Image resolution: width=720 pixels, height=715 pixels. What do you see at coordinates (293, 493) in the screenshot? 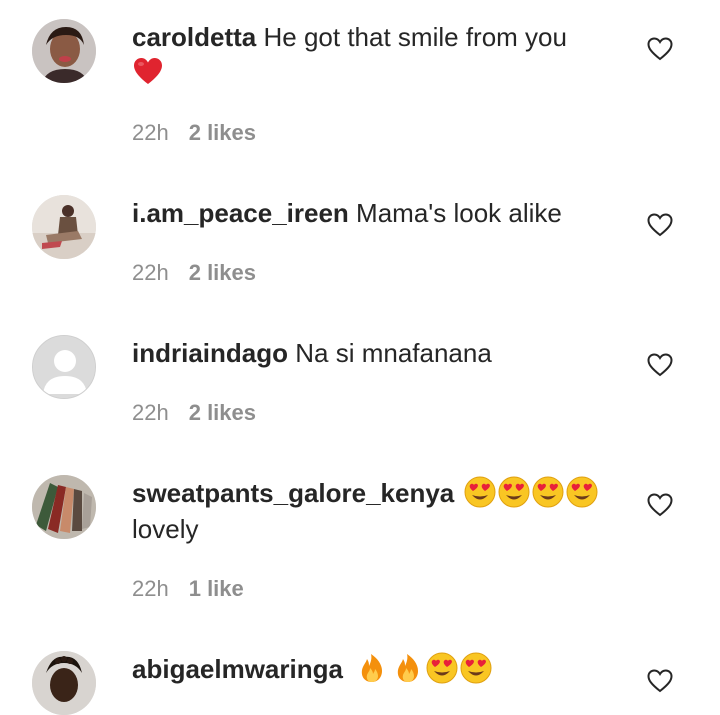
I see `comment-username: sweatpants_galore_kenya` at bounding box center [293, 493].